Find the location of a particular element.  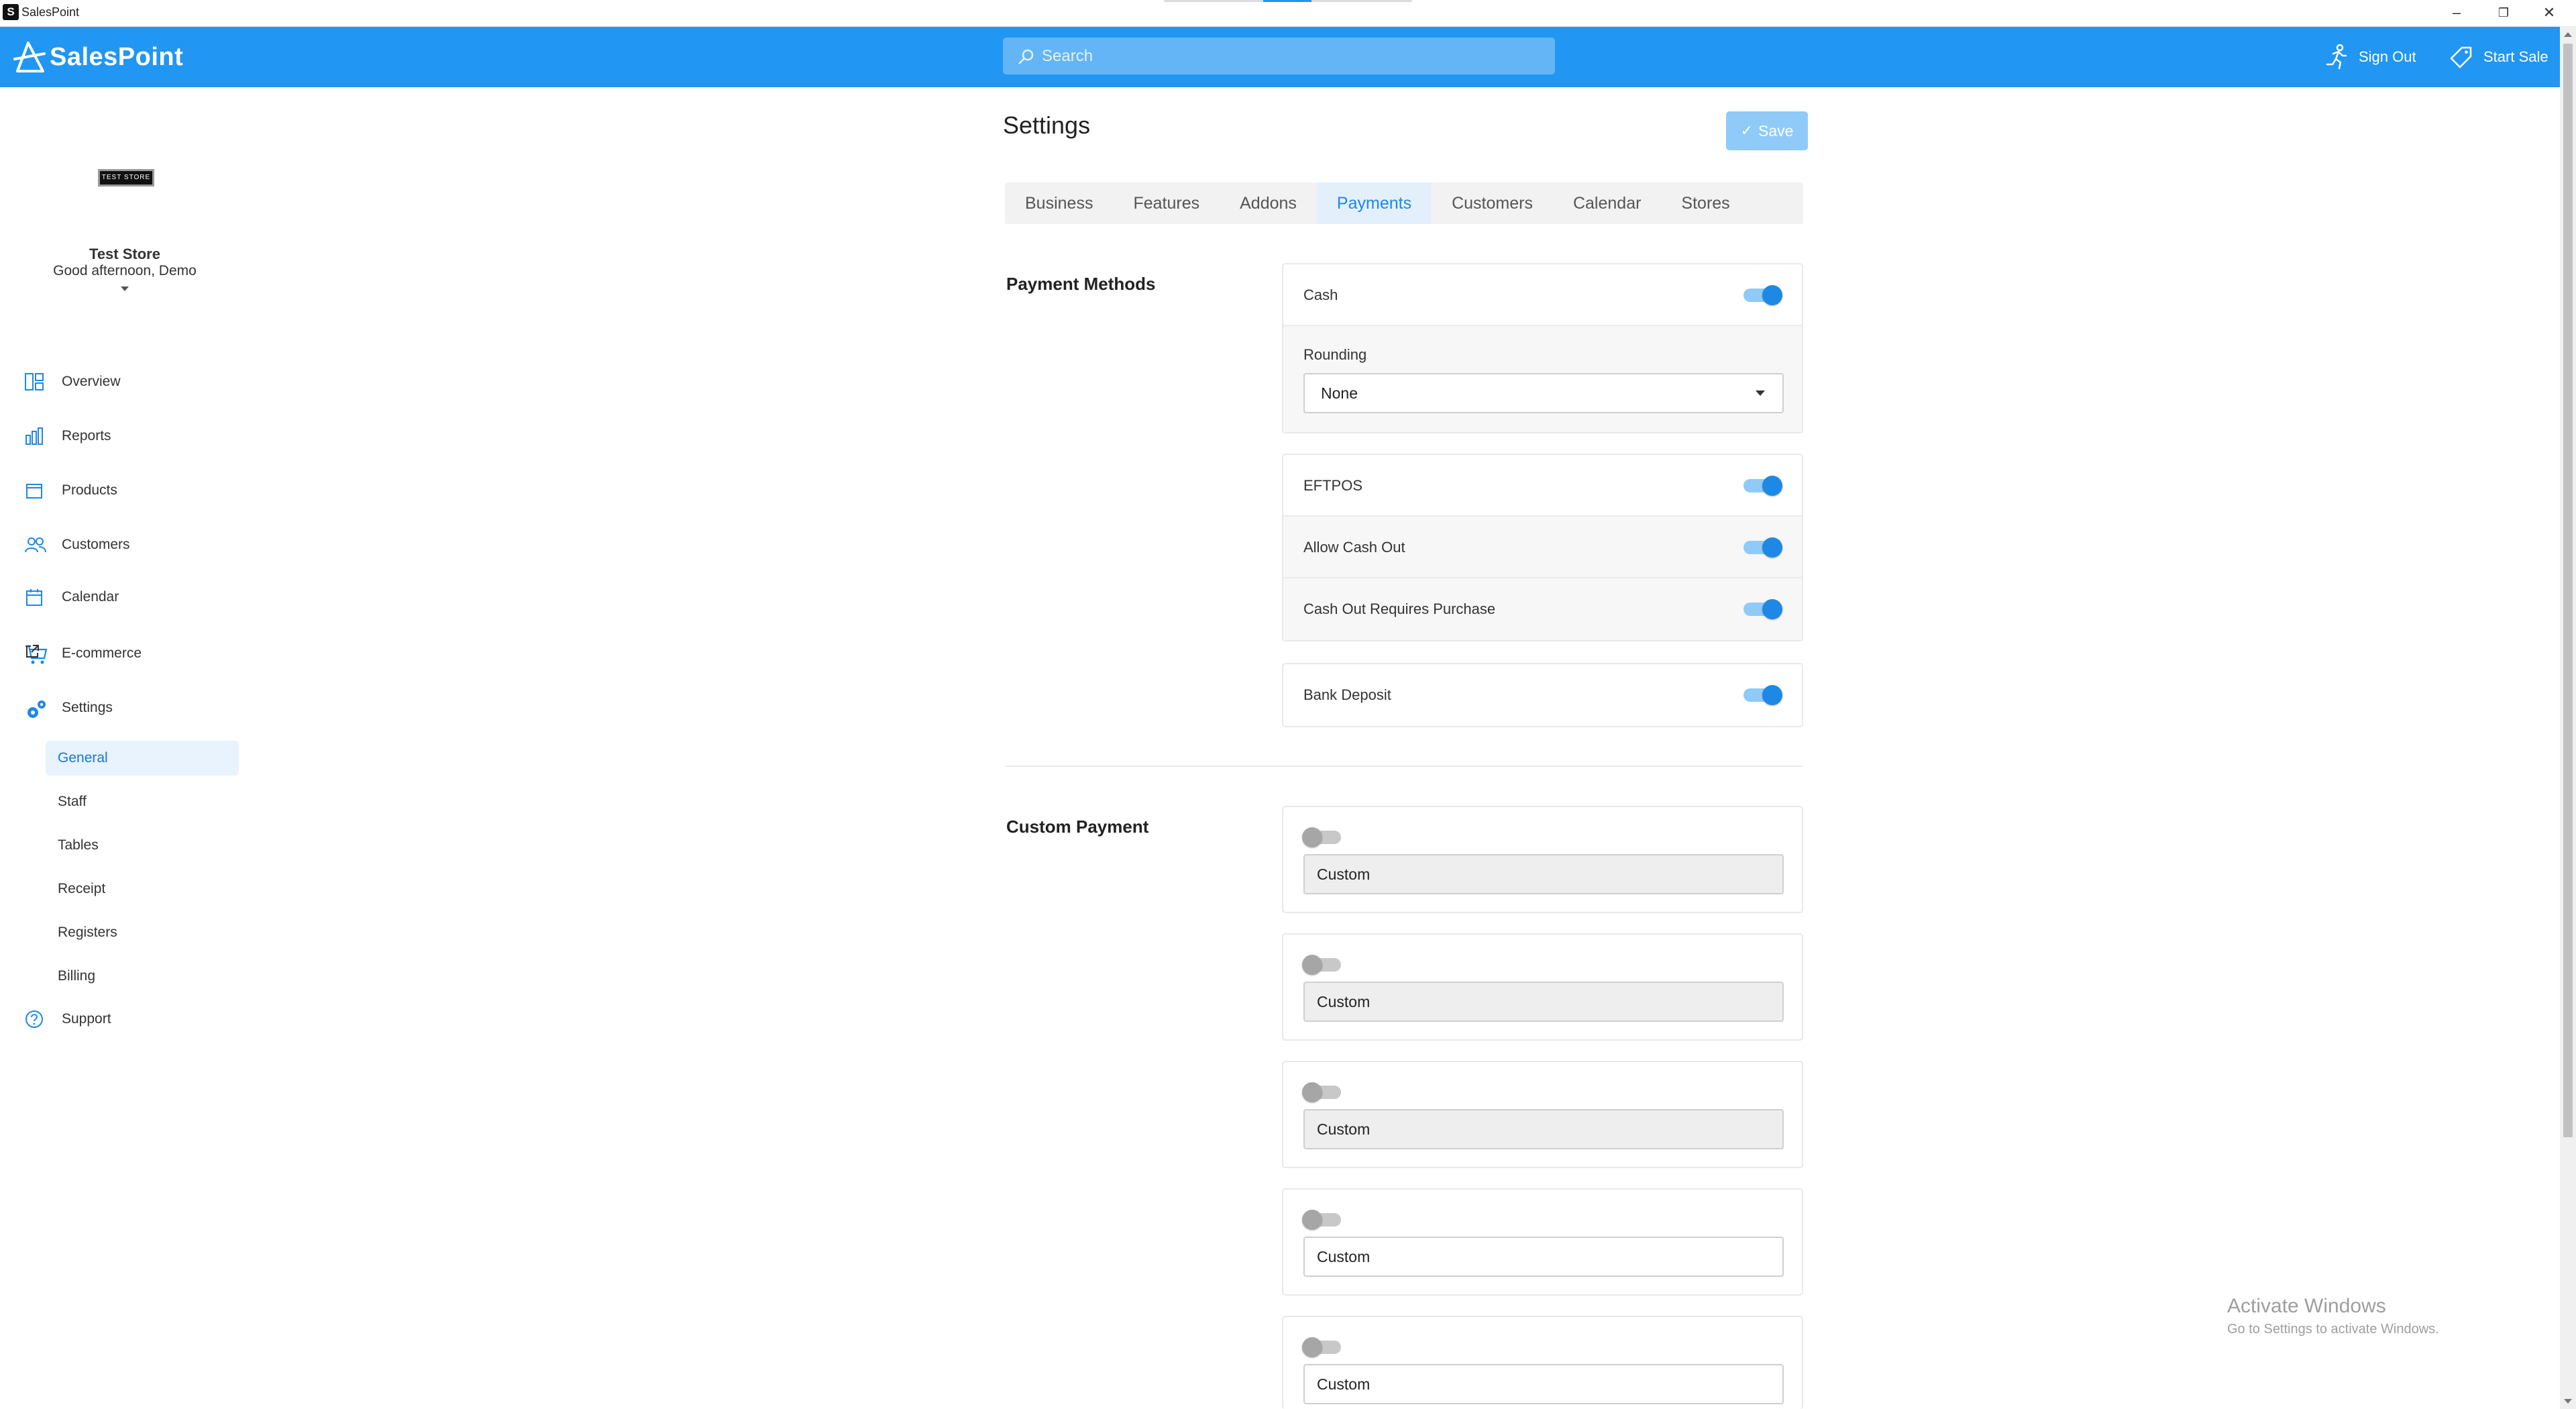

titlebar-indicator is located at coordinates (1288, 1).